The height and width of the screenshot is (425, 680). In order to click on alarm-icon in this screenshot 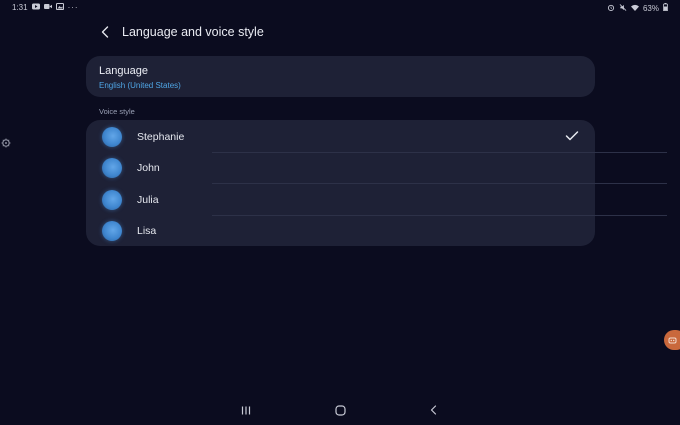, I will do `click(611, 8)`.